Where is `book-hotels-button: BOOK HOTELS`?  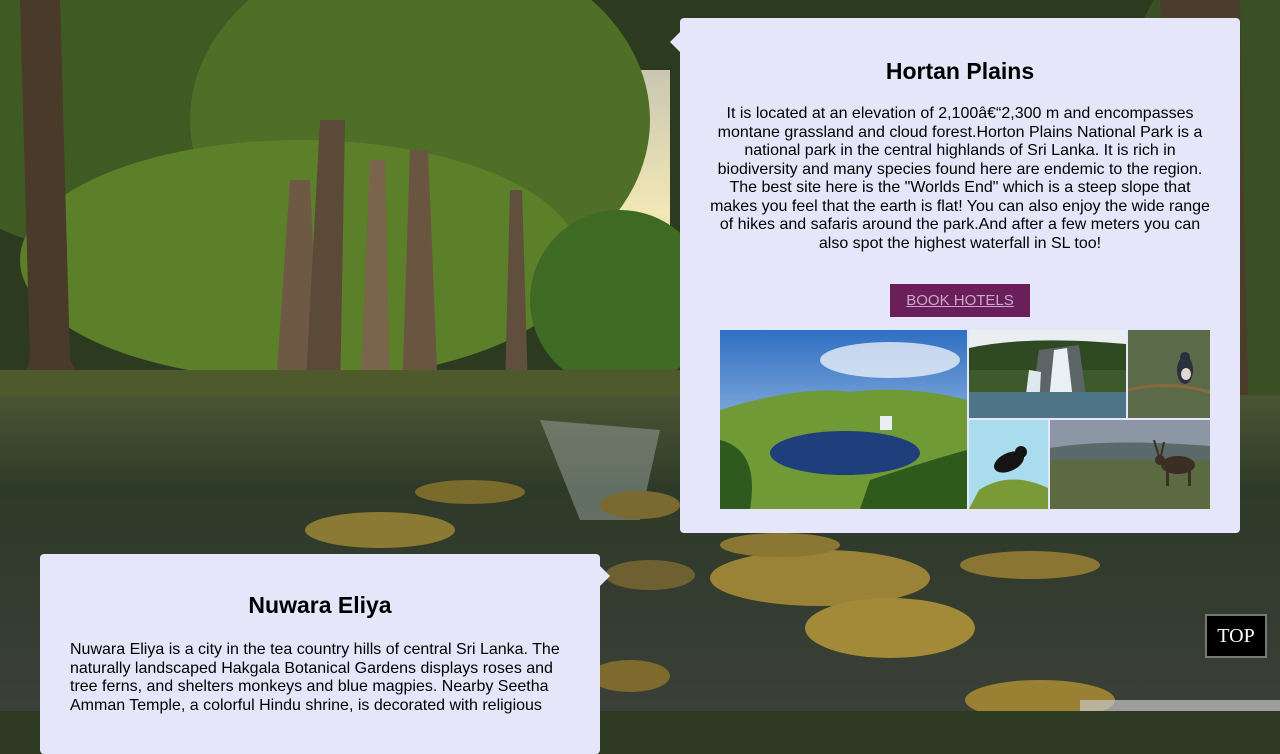
book-hotels-button: BOOK HOTELS is located at coordinates (960, 300).